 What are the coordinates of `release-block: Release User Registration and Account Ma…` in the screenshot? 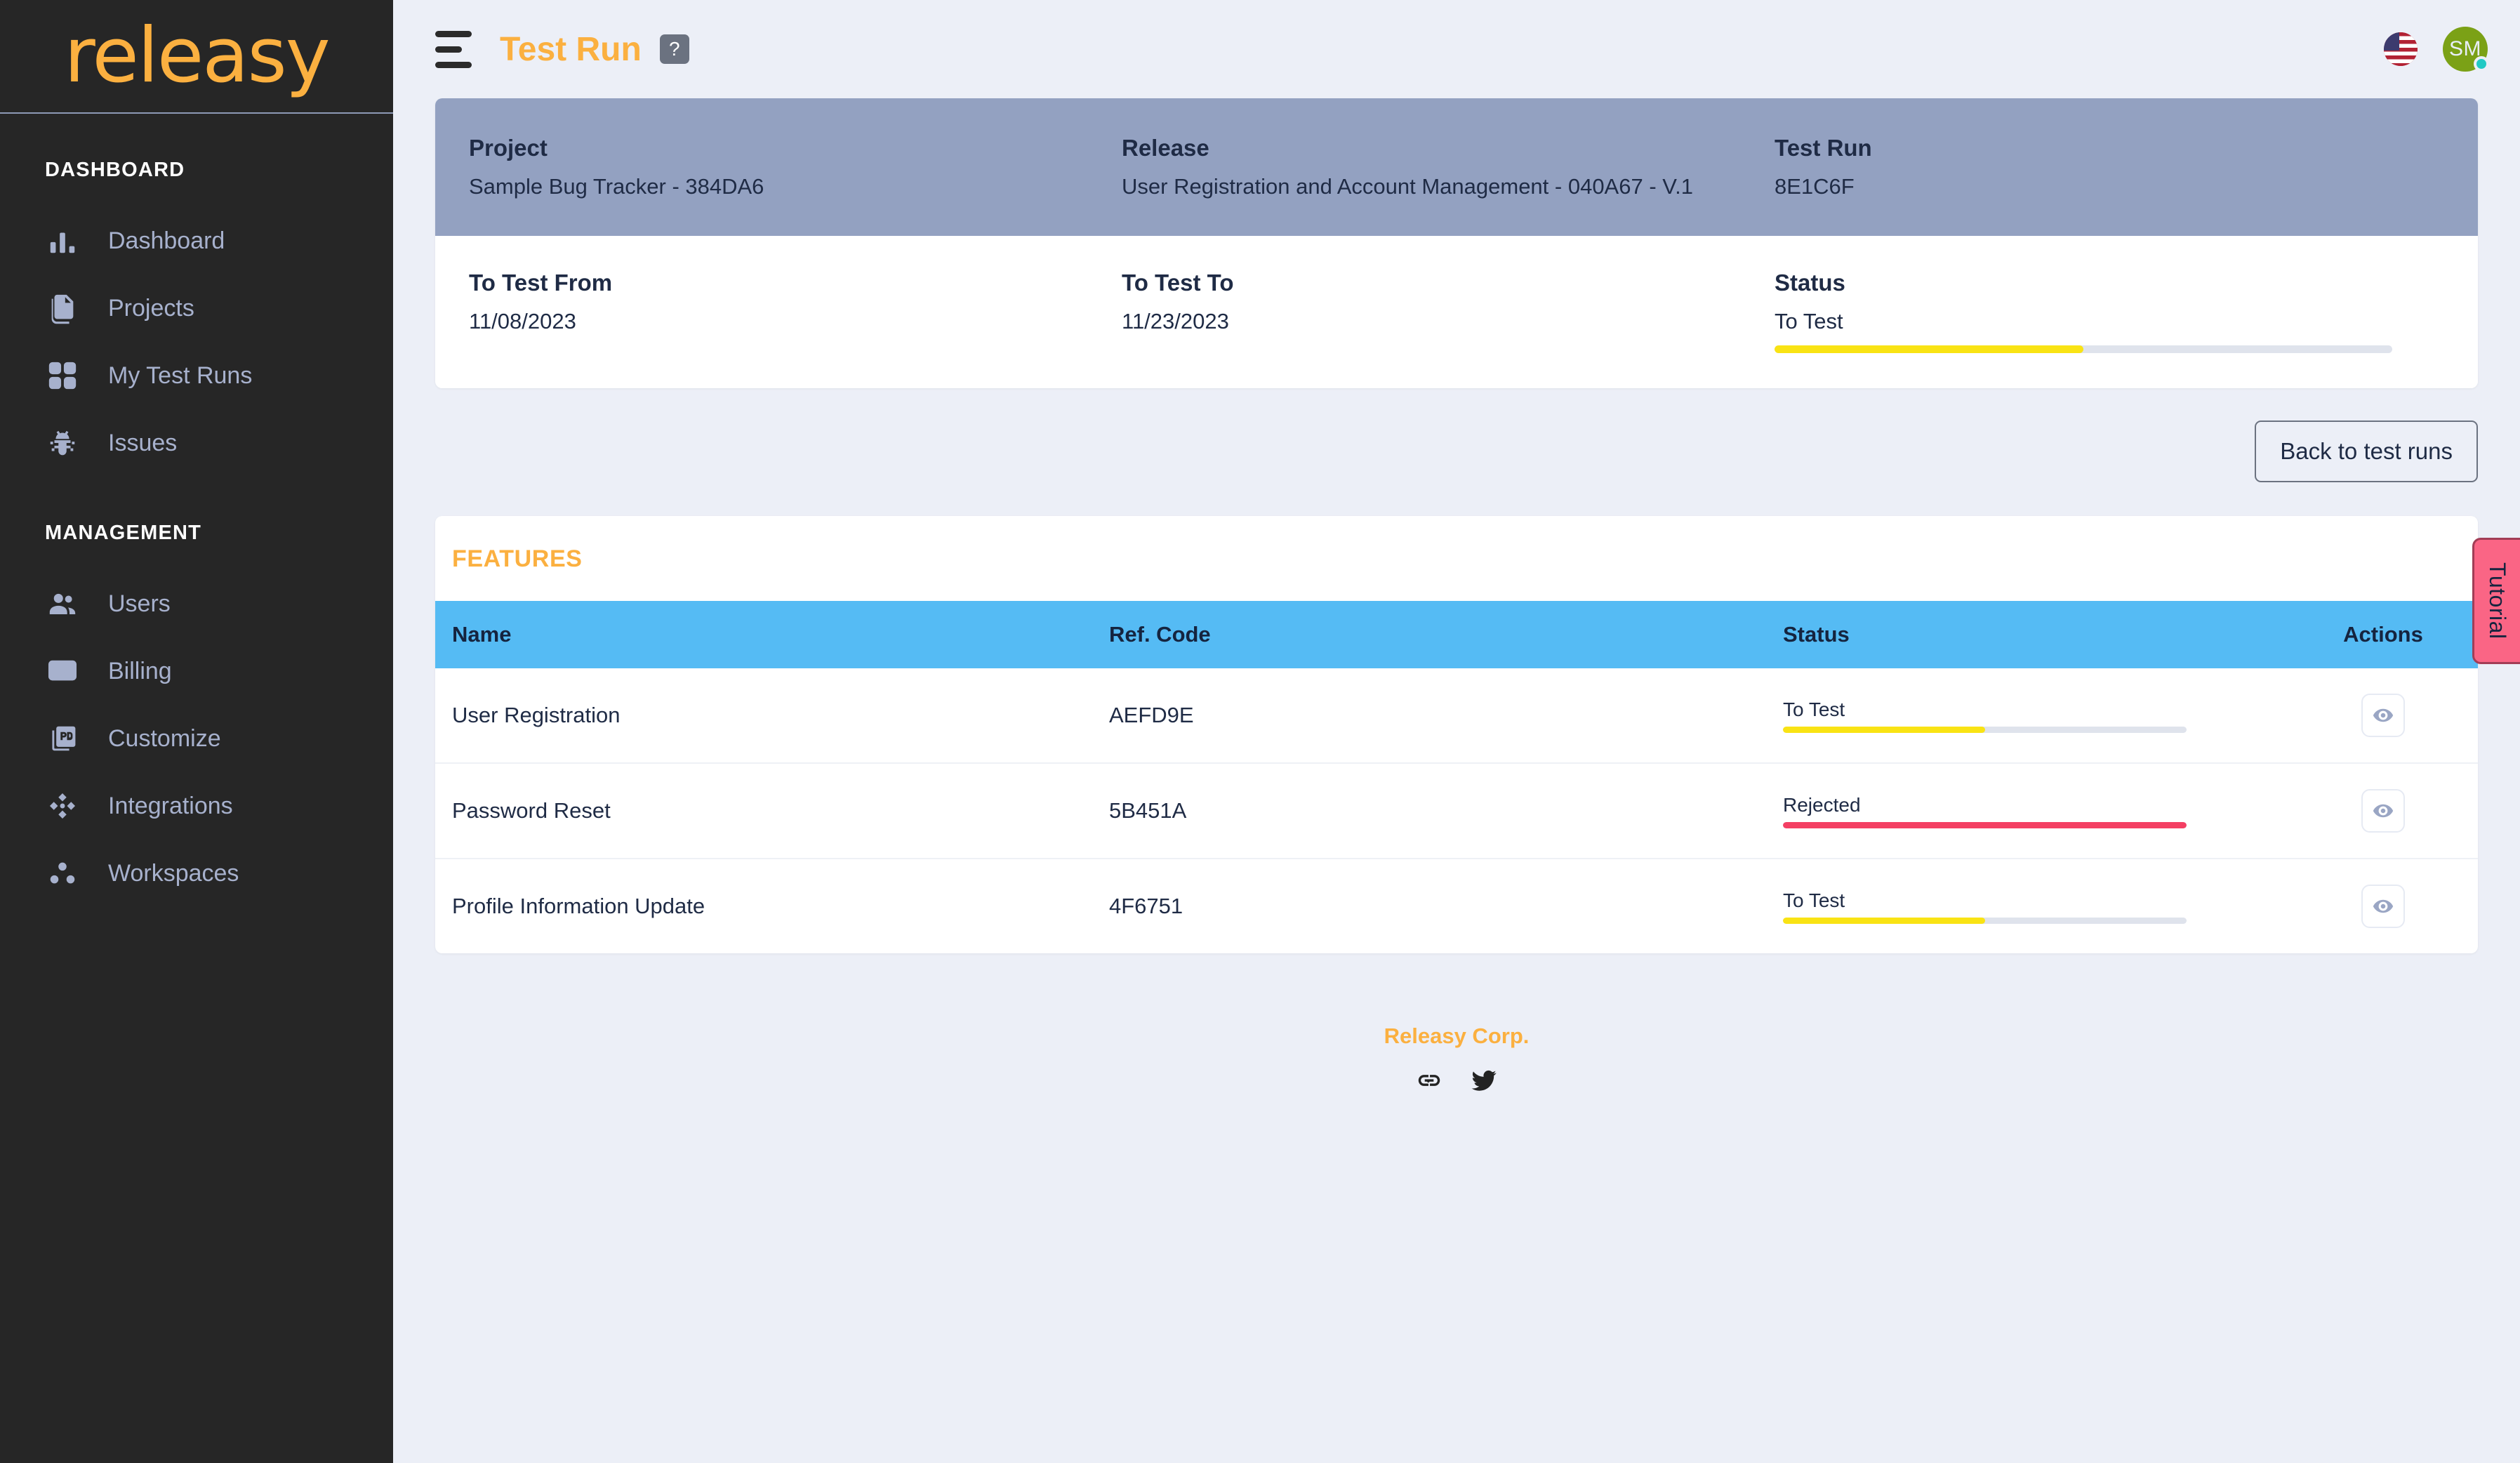 It's located at (1414, 169).